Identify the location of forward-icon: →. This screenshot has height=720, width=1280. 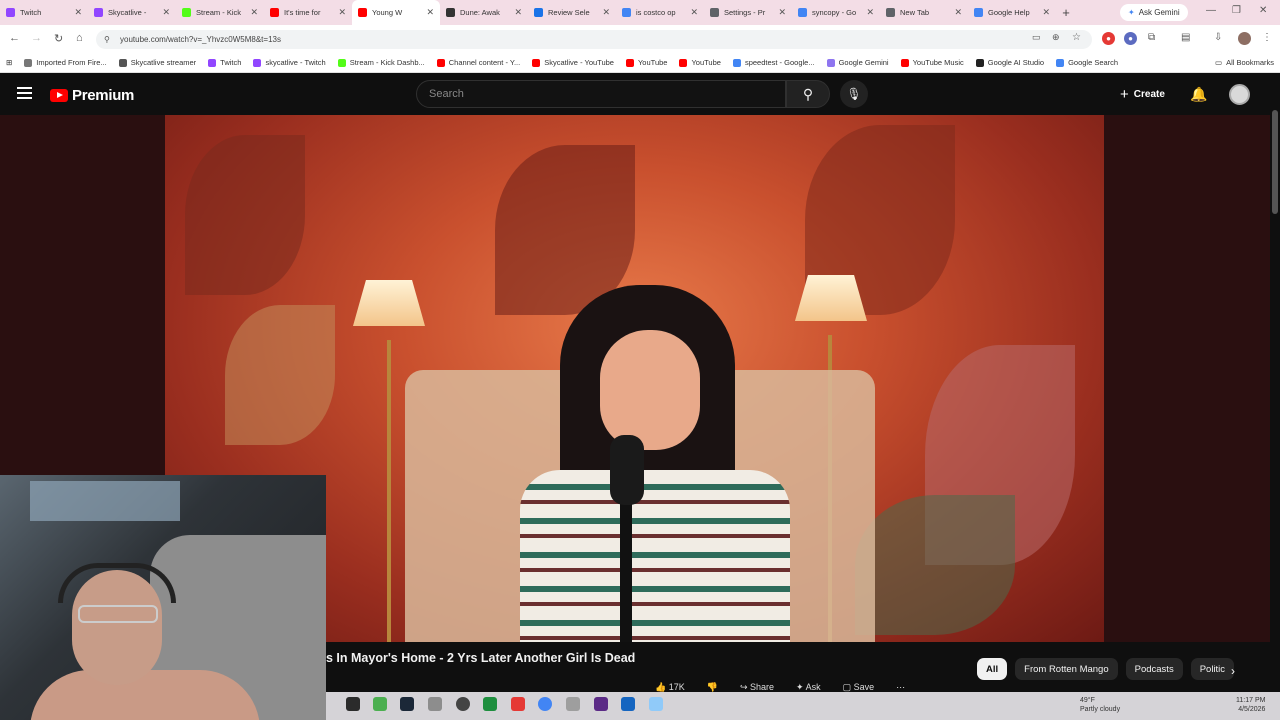
(36, 38).